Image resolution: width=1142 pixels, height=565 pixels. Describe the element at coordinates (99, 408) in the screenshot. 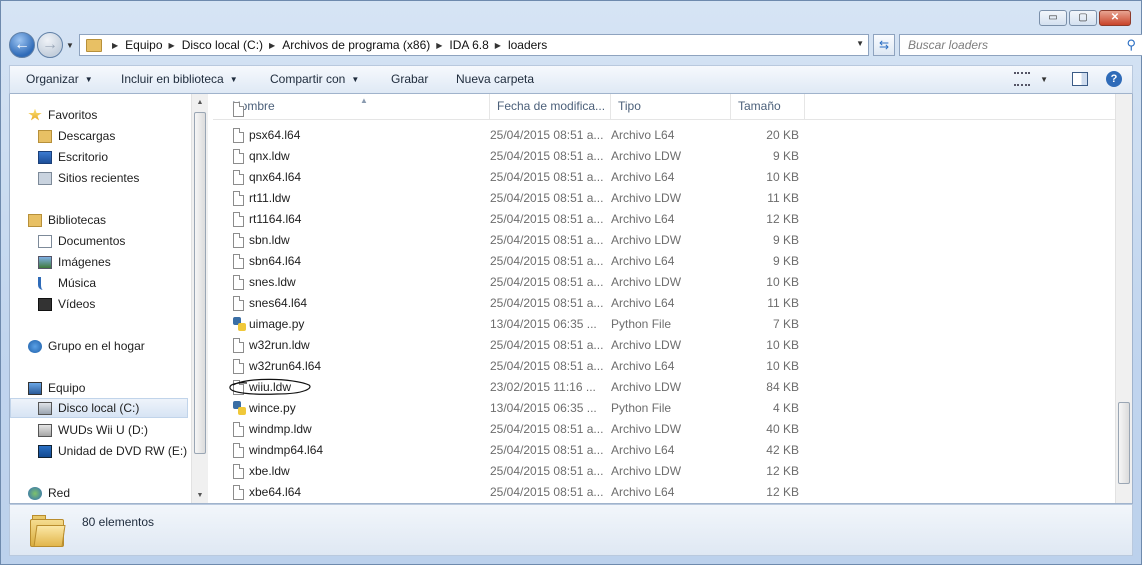

I see `sidebar-item-disco-local-c: Disco local (C:)` at that location.